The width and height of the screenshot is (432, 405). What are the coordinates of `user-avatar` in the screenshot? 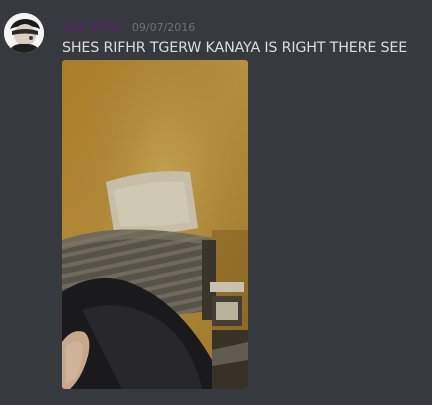 It's located at (24, 33).